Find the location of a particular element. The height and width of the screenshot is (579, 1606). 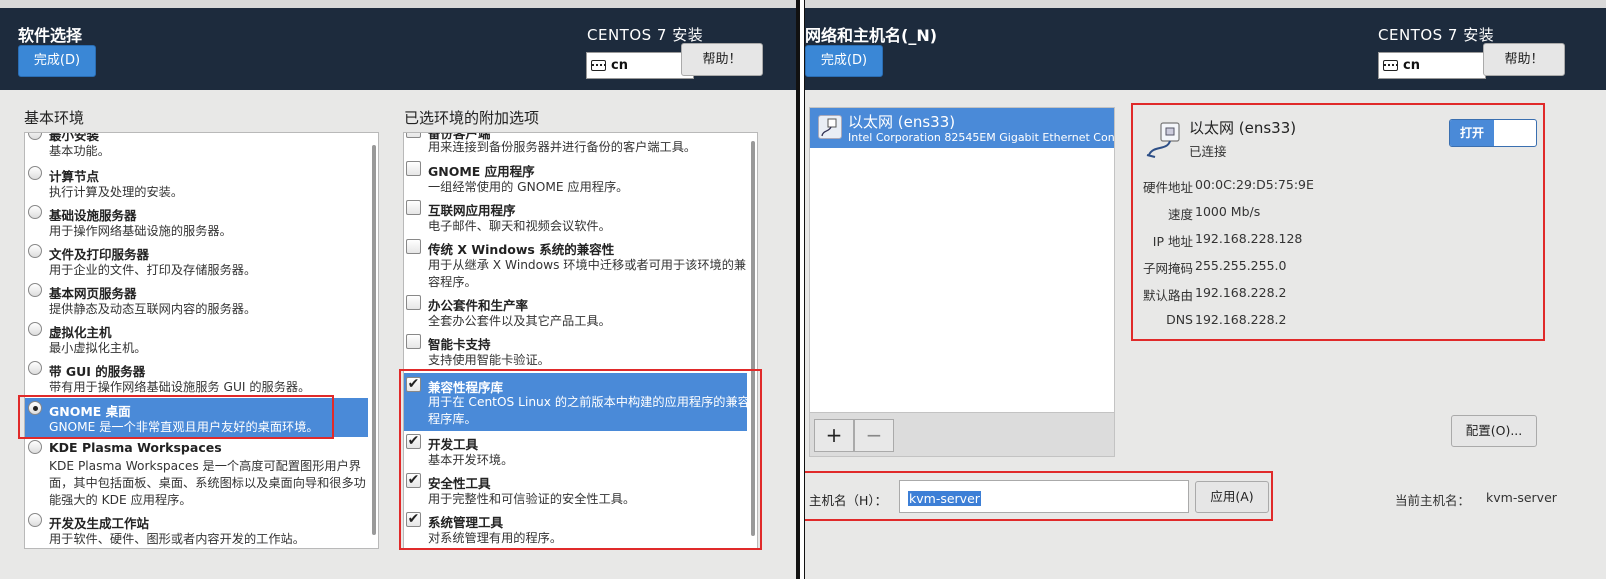

header-bar: 网络和主机名(_N) 完成(D) CENTOS 7 安装 cn 帮助！ is located at coordinates (1205, 49).